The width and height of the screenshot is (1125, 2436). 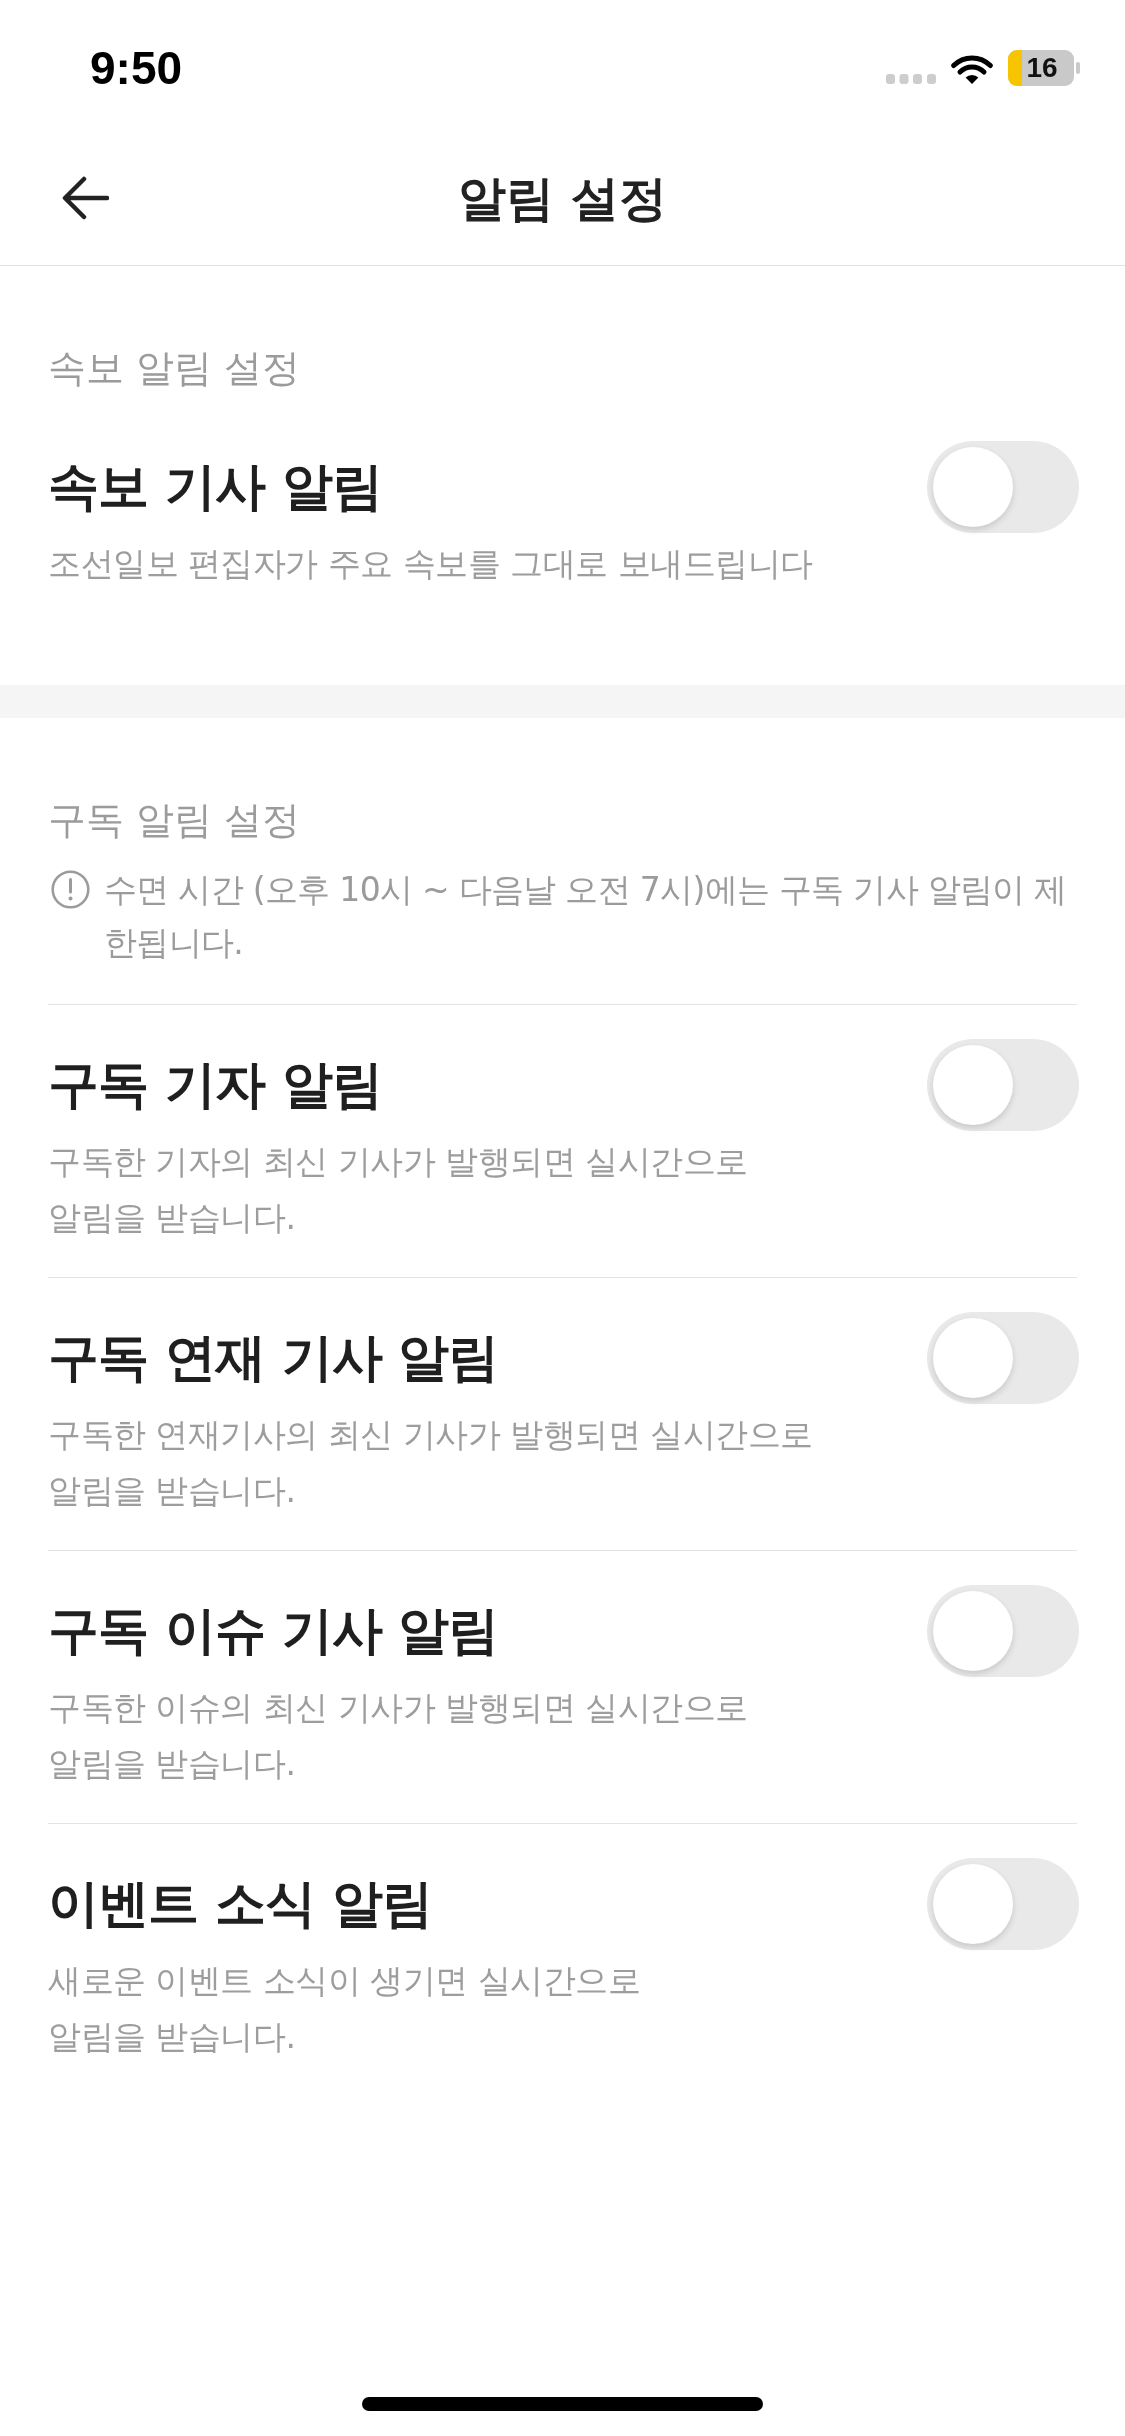 I want to click on setting-title: 이벤트 소식 알림, so click(x=240, y=1904).